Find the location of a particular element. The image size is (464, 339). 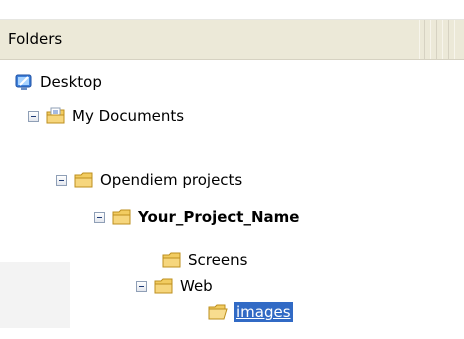

folders-pane-header: Folders is located at coordinates (232, 40).